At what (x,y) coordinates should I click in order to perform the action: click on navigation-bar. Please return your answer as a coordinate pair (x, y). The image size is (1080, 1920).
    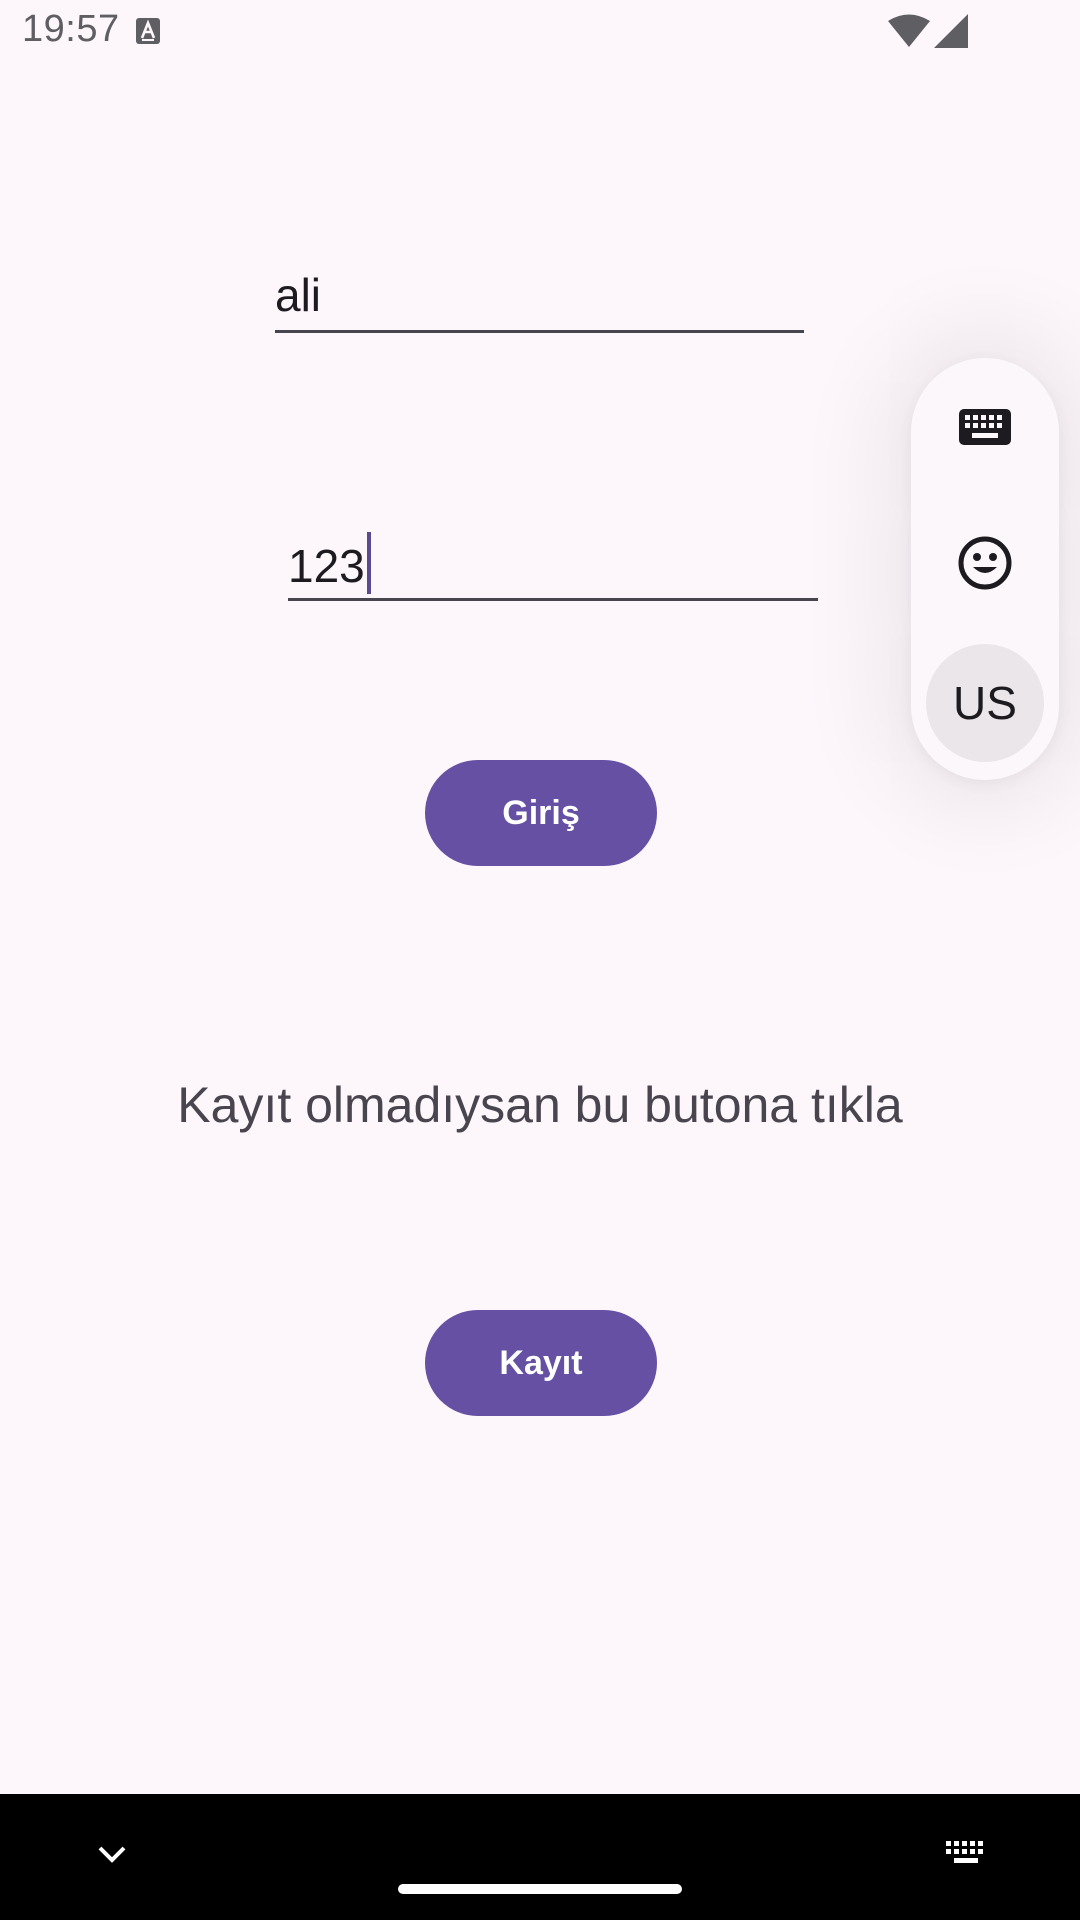
    Looking at the image, I should click on (540, 1857).